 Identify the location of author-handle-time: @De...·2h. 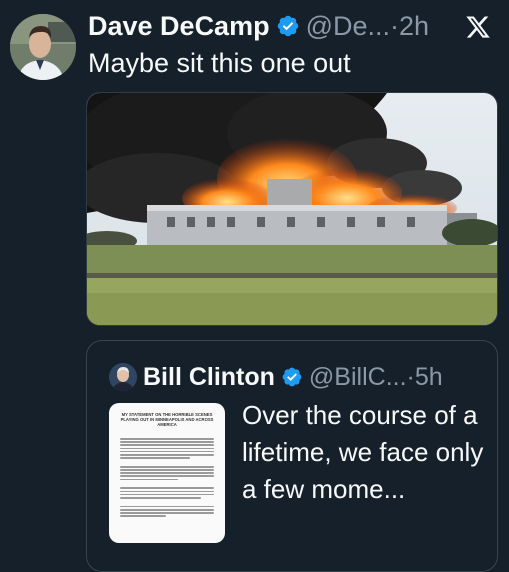
(367, 26).